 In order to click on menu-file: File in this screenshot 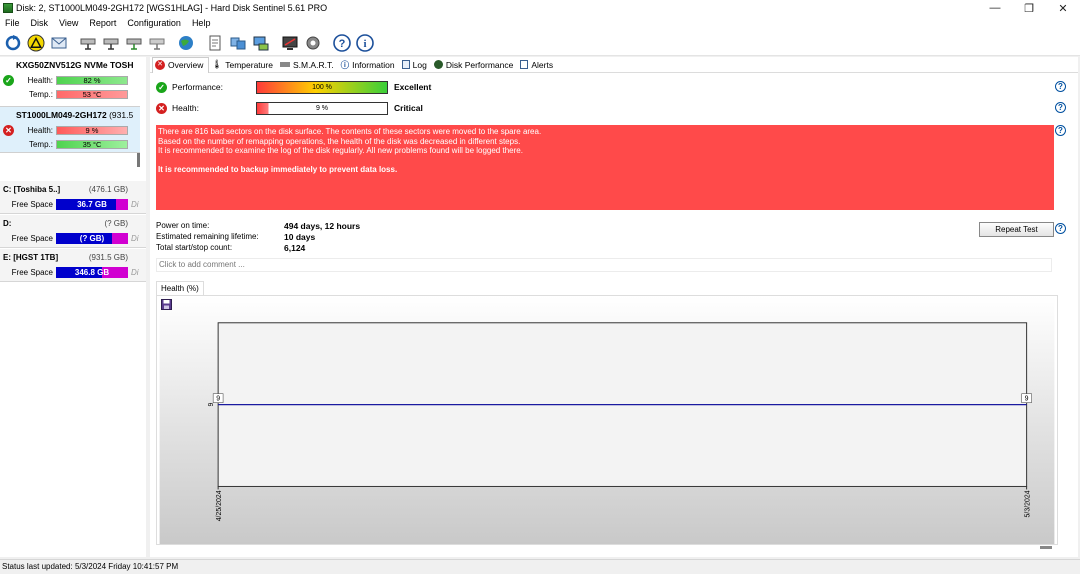, I will do `click(13, 23)`.